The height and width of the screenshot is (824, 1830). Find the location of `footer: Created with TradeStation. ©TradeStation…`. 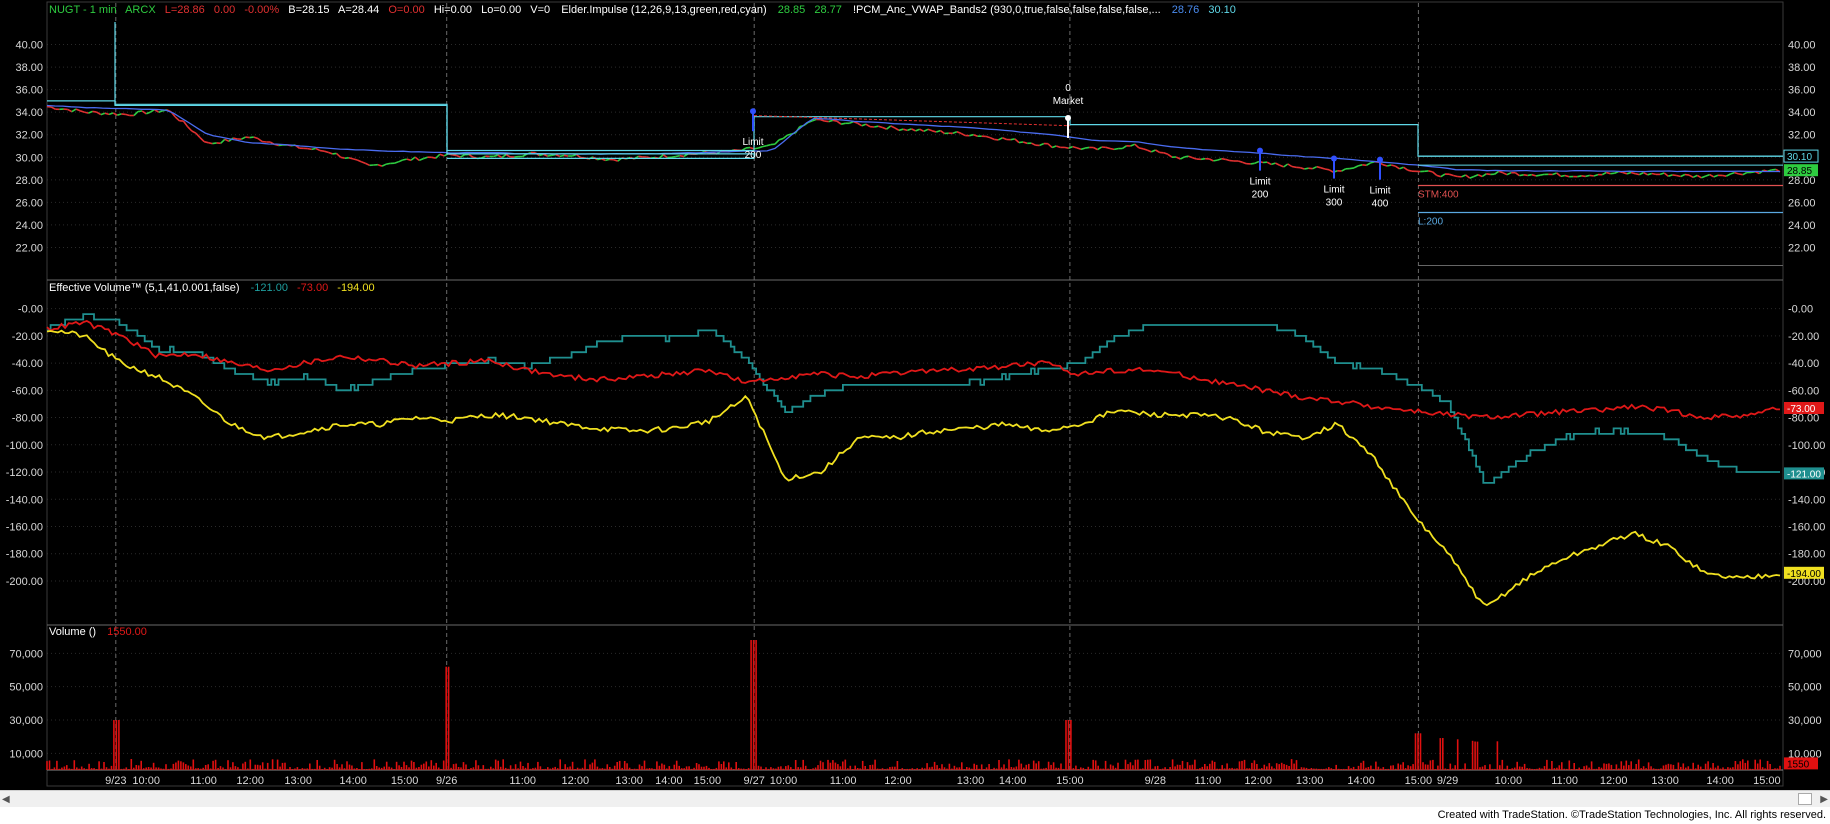

footer: Created with TradeStation. ©TradeStation… is located at coordinates (915, 815).